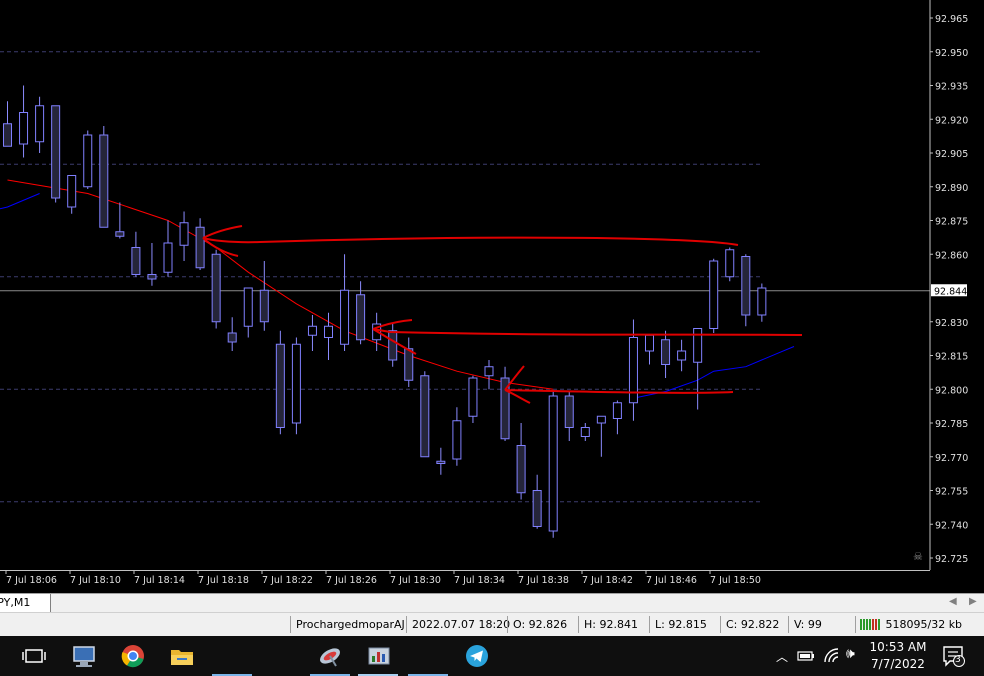 The width and height of the screenshot is (984, 676). I want to click on notification-center-icon, so click(954, 656).